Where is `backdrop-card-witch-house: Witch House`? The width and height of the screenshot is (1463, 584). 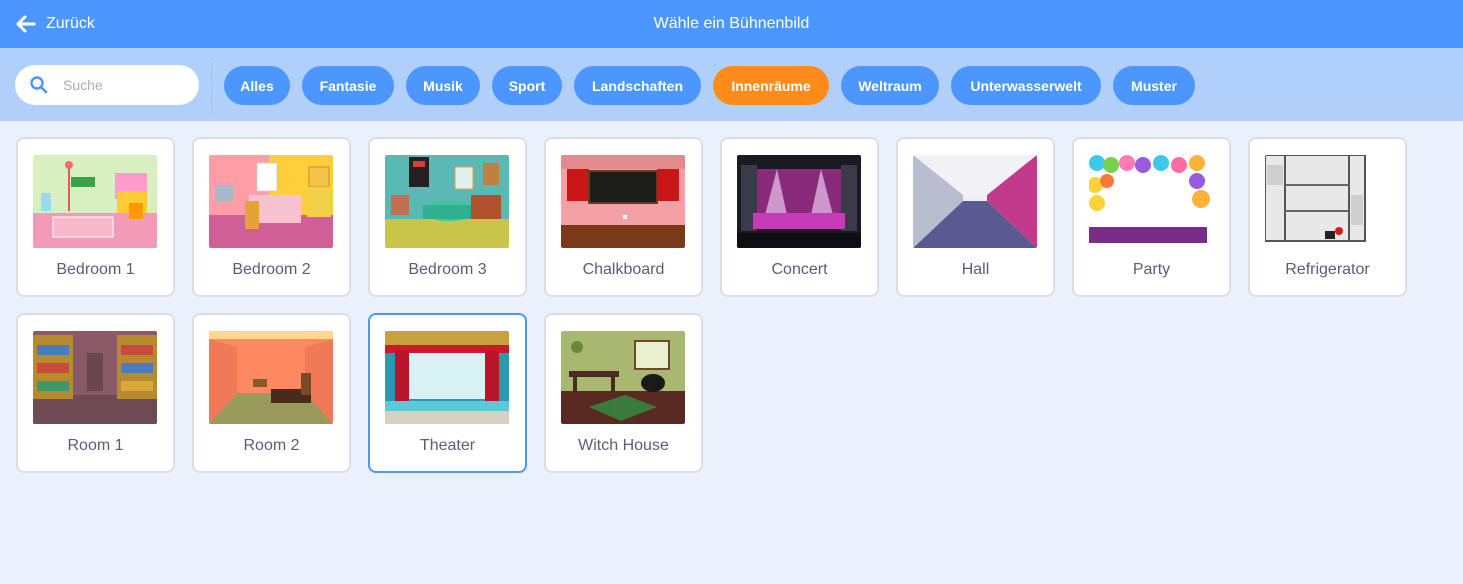 backdrop-card-witch-house: Witch House is located at coordinates (623, 393).